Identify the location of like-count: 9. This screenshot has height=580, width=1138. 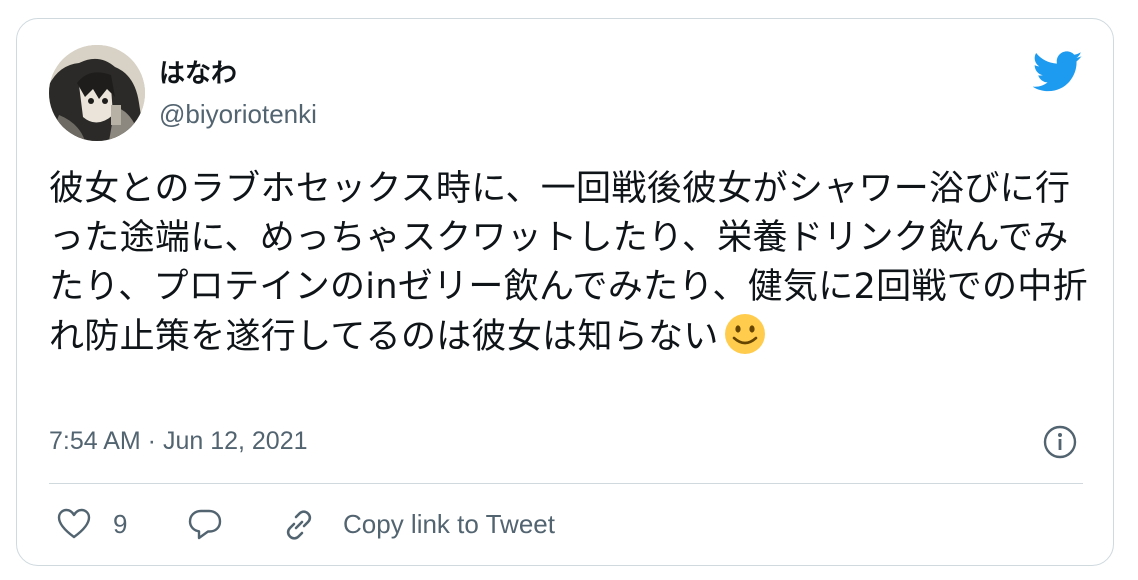
(120, 524).